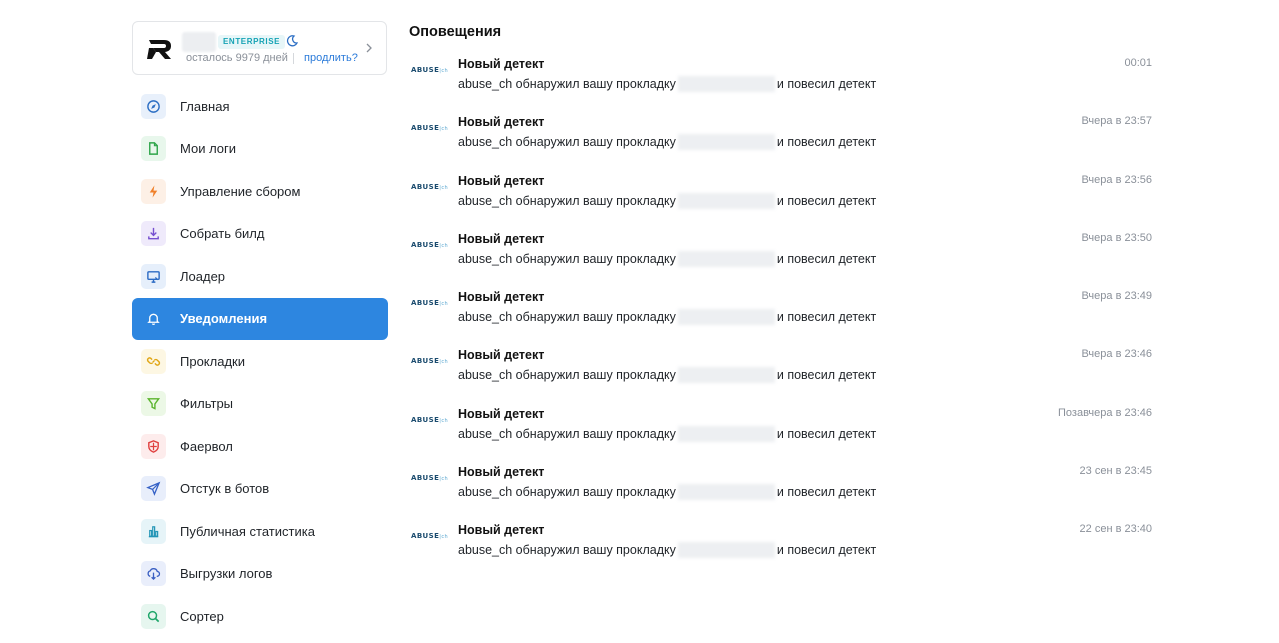 The image size is (1279, 643). What do you see at coordinates (260, 106) in the screenshot?
I see `sidebar-item-compass: Главная` at bounding box center [260, 106].